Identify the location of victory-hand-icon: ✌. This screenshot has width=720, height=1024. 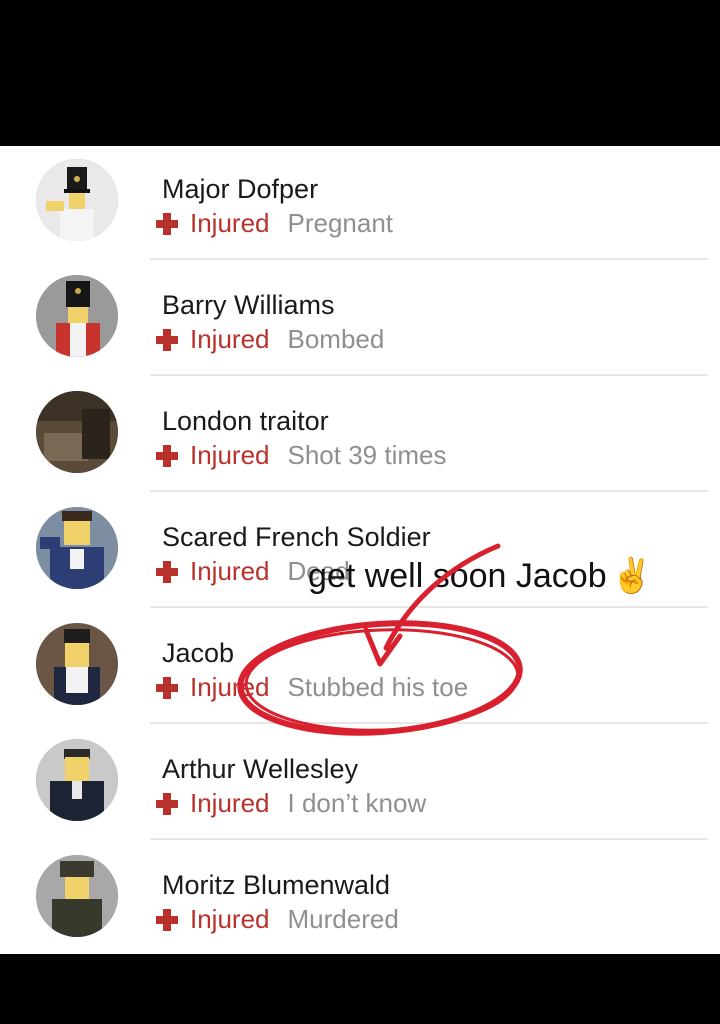
(631, 576).